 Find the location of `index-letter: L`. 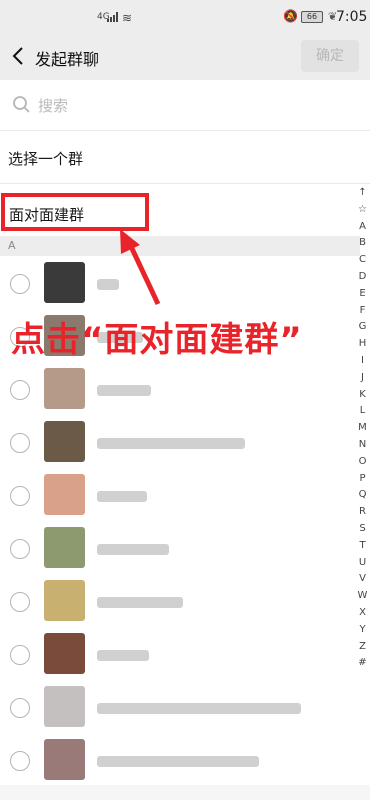

index-letter: L is located at coordinates (362, 411).